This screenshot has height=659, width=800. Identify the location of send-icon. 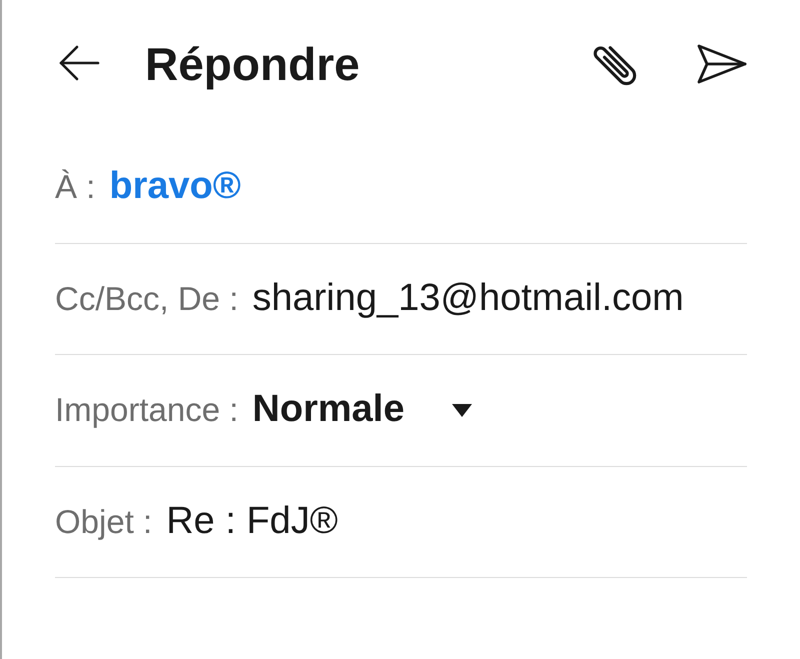
(722, 64).